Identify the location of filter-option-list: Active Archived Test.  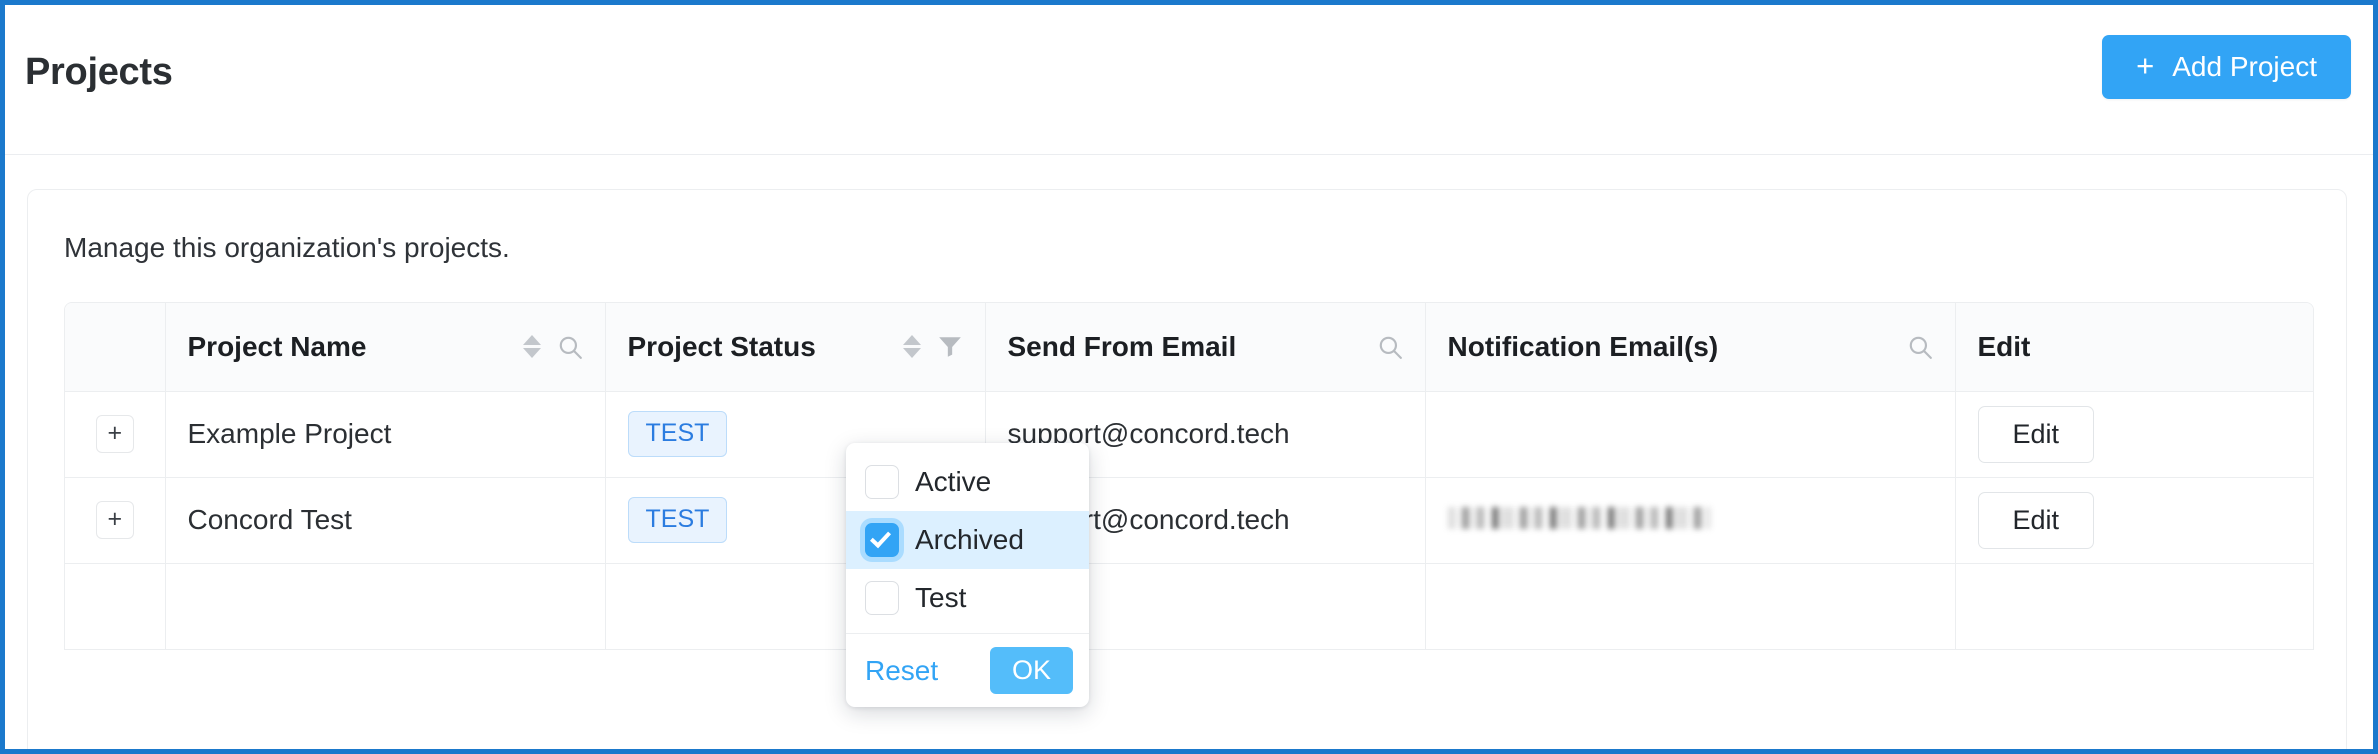
(967, 538).